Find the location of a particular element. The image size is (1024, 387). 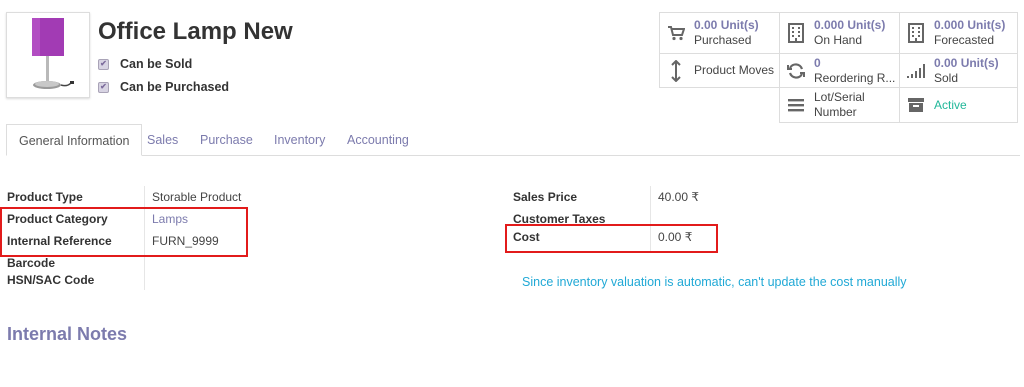

reordering-value: 0 is located at coordinates (817, 62).